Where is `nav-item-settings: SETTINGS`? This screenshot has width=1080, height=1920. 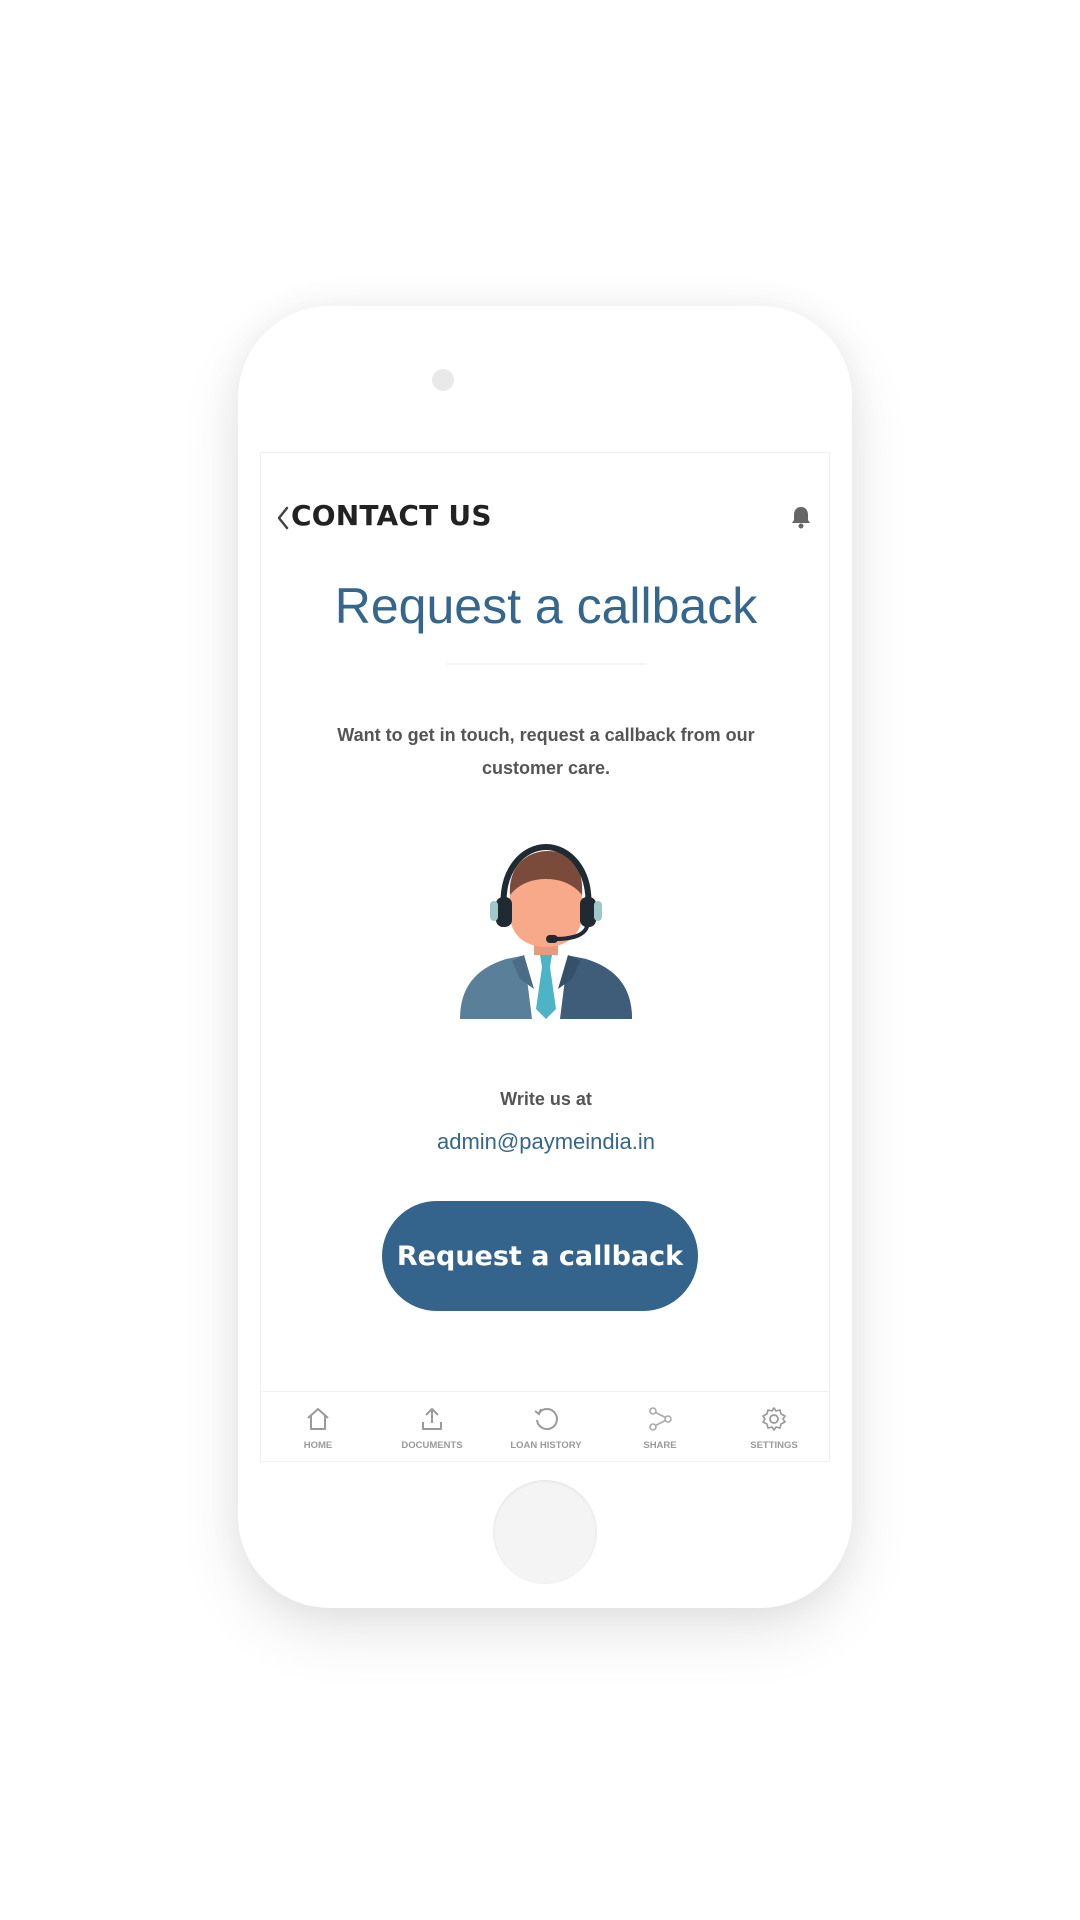 nav-item-settings: SETTINGS is located at coordinates (774, 1427).